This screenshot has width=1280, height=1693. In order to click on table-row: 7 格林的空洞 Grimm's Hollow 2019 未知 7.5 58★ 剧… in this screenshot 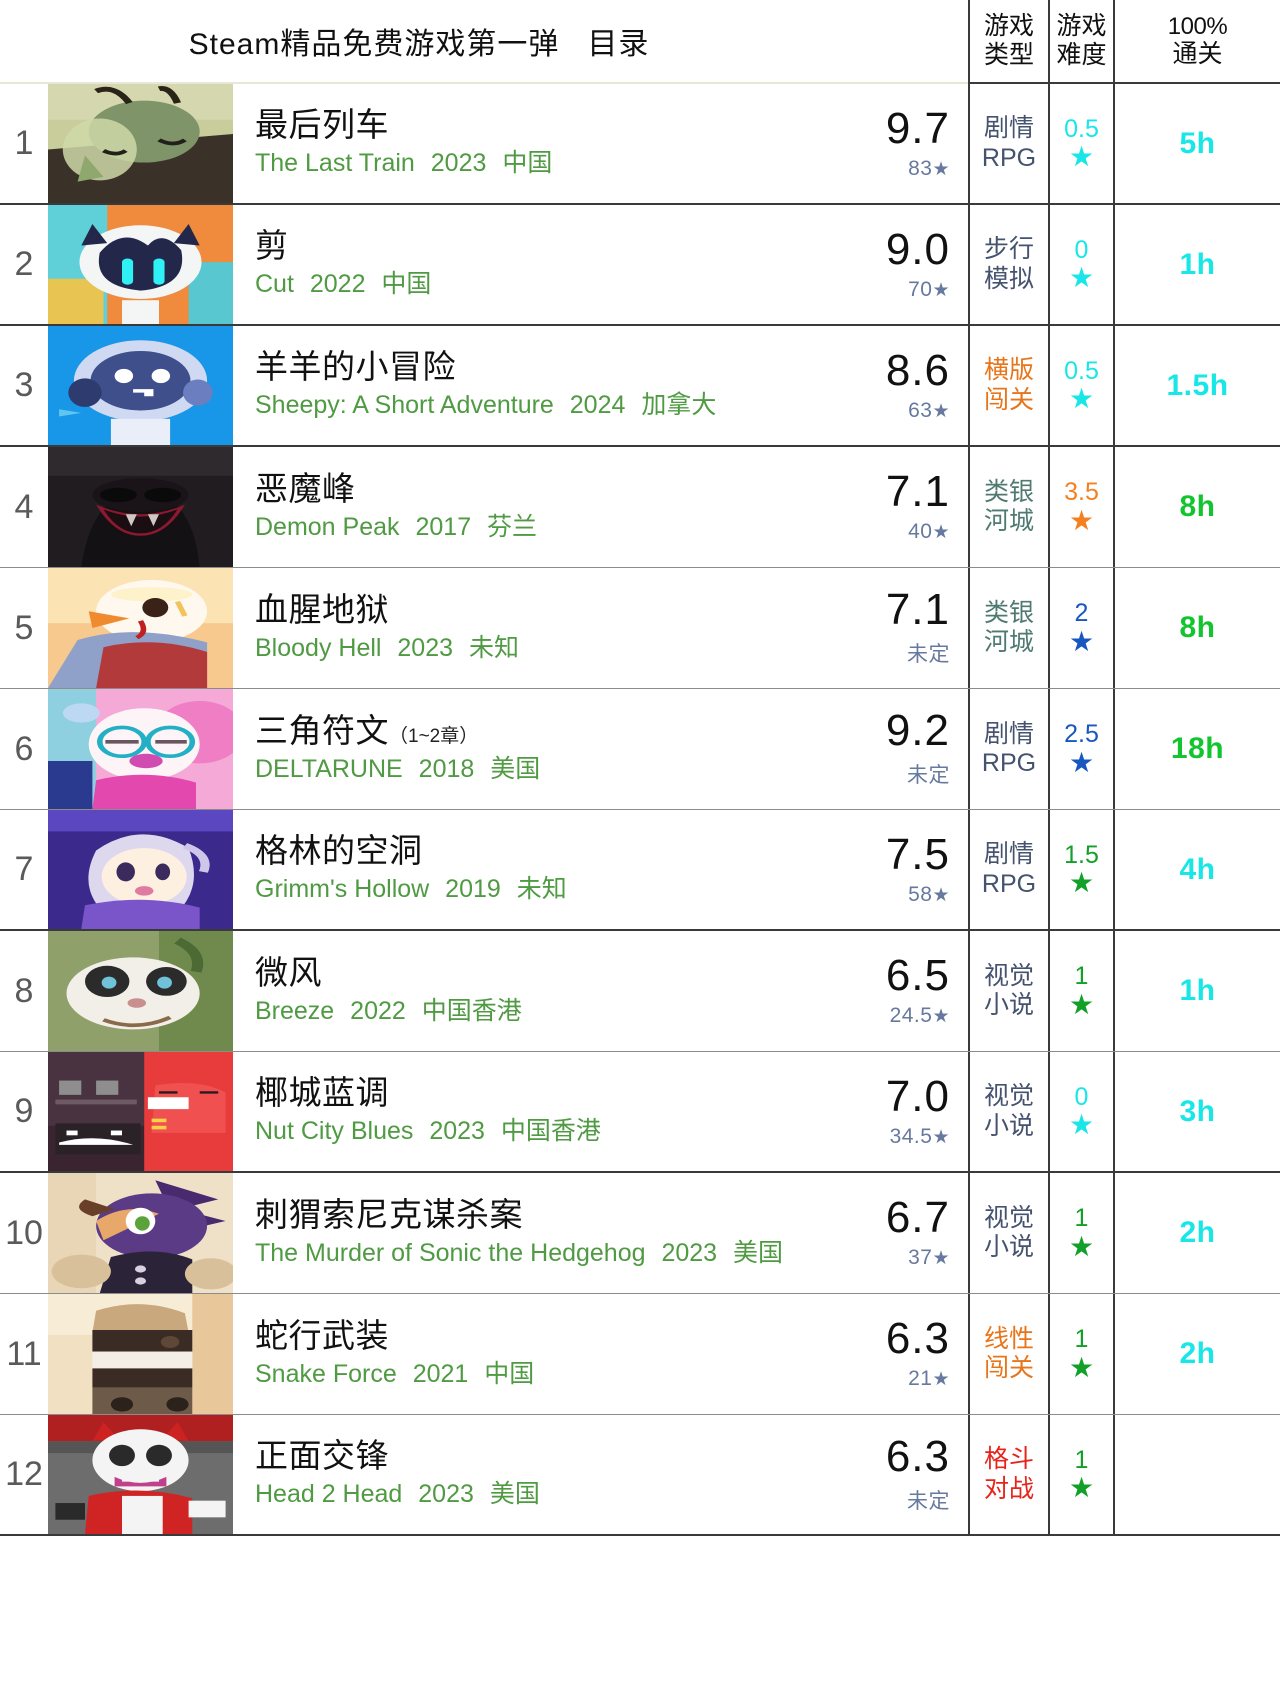, I will do `click(640, 870)`.